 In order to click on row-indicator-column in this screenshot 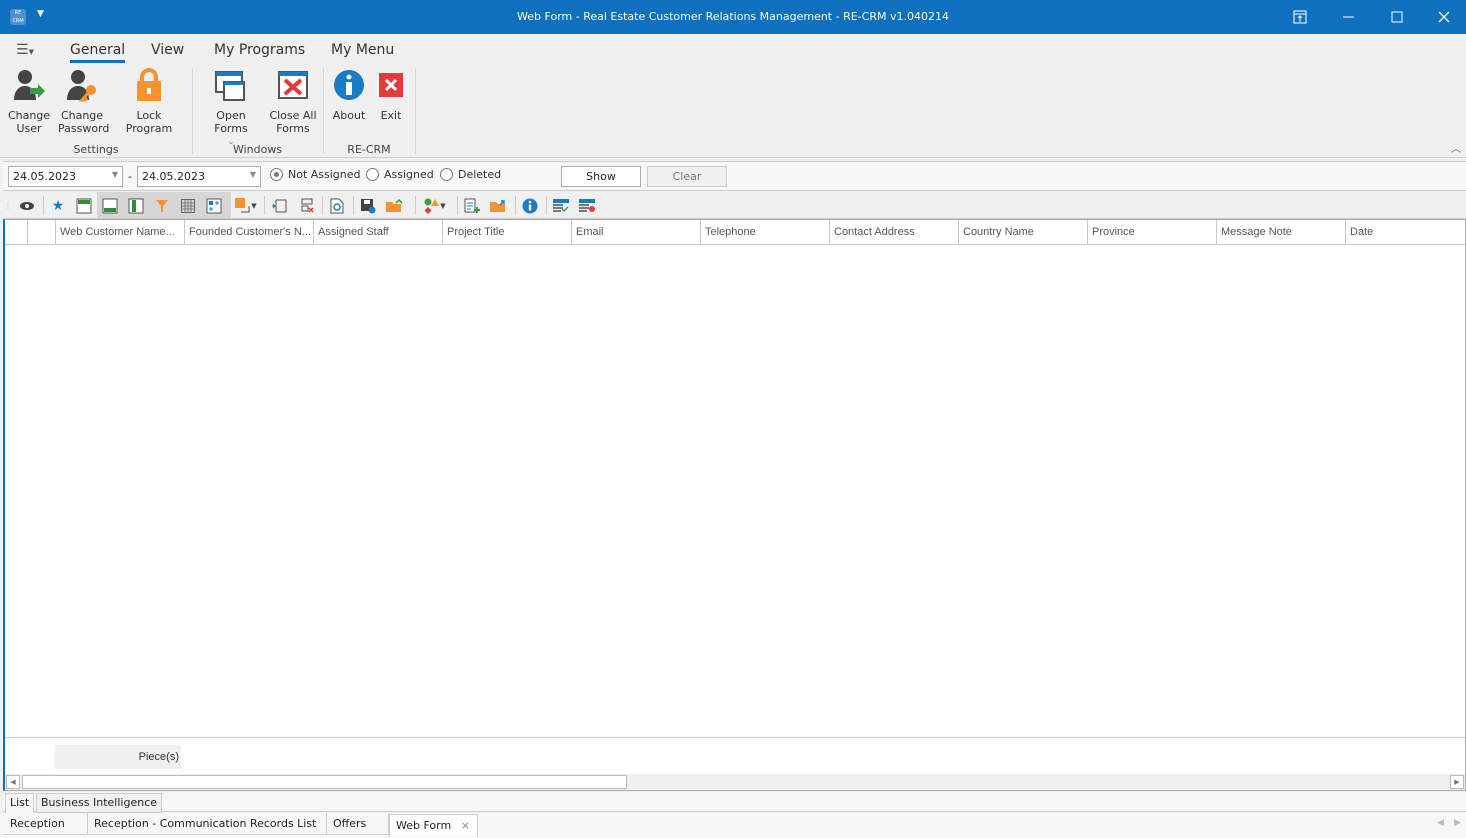, I will do `click(41, 232)`.